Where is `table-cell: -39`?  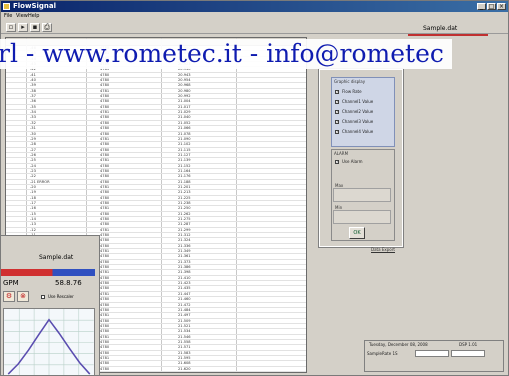
table-cell: -39 is located at coordinates (33, 85).